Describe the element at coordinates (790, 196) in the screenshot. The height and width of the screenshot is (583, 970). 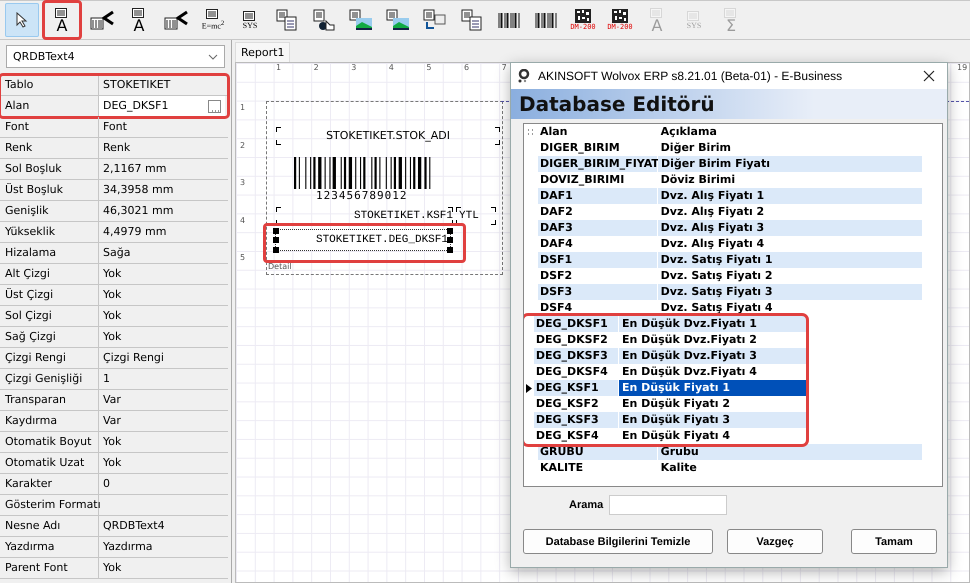
I see `table-cell: Dvz. Alış Fiyatı 1` at that location.